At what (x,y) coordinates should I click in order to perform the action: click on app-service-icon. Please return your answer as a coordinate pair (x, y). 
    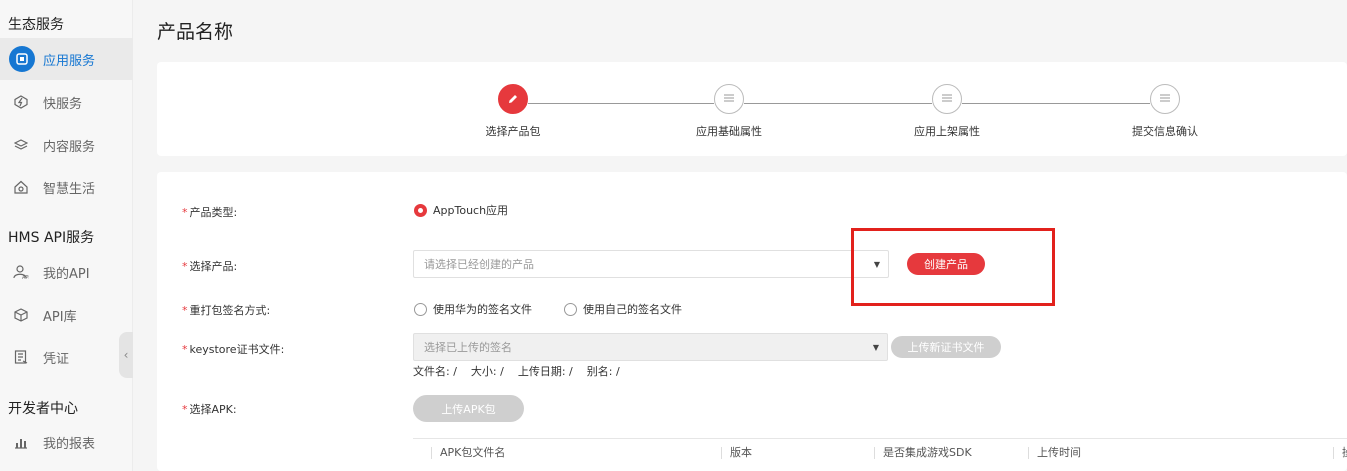
    Looking at the image, I should click on (22, 59).